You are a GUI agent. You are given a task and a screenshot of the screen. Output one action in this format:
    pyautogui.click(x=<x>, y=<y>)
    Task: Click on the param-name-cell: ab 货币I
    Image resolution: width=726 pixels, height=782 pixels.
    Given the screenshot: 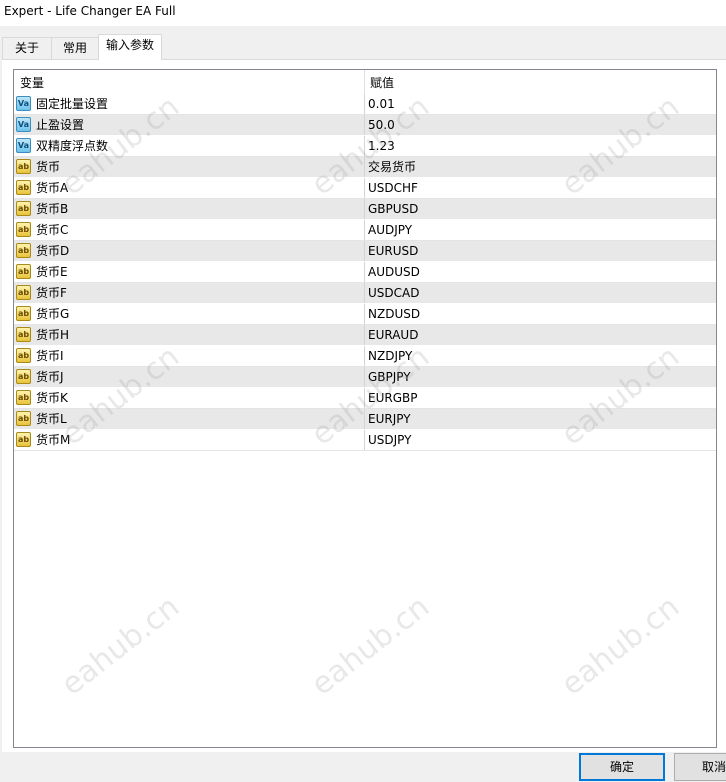 What is the action you would take?
    pyautogui.click(x=189, y=356)
    